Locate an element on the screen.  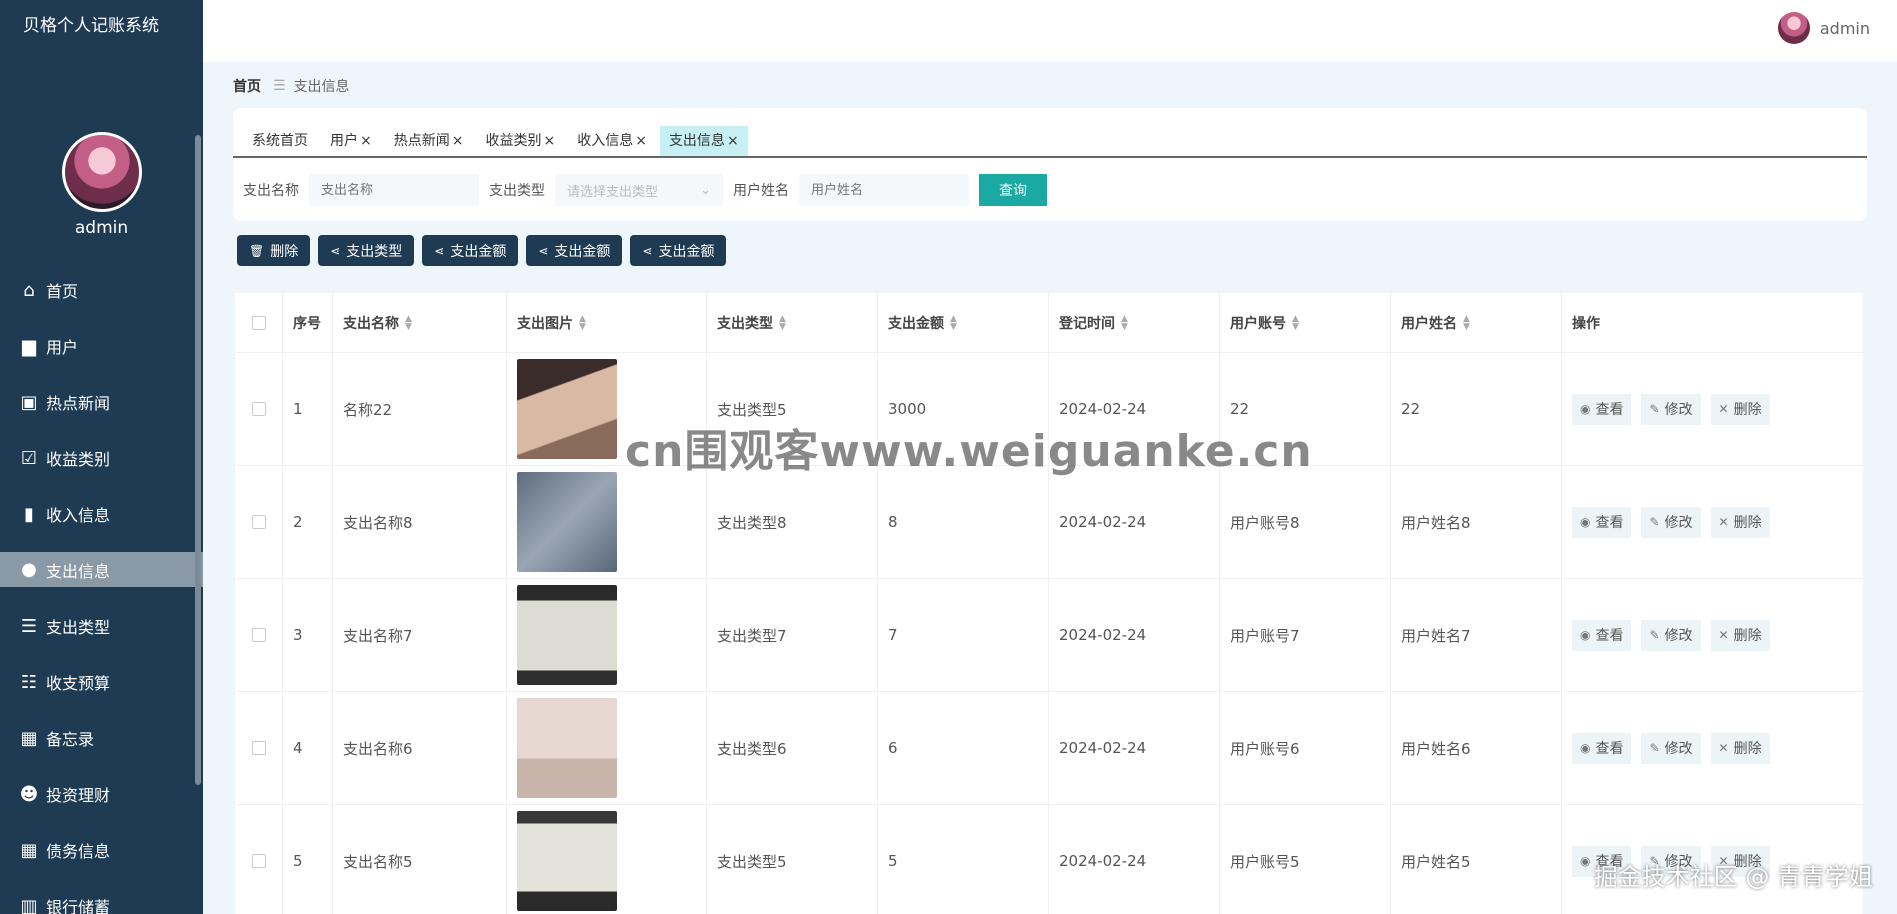
tab-system-home: 系统首页 is located at coordinates (280, 141).